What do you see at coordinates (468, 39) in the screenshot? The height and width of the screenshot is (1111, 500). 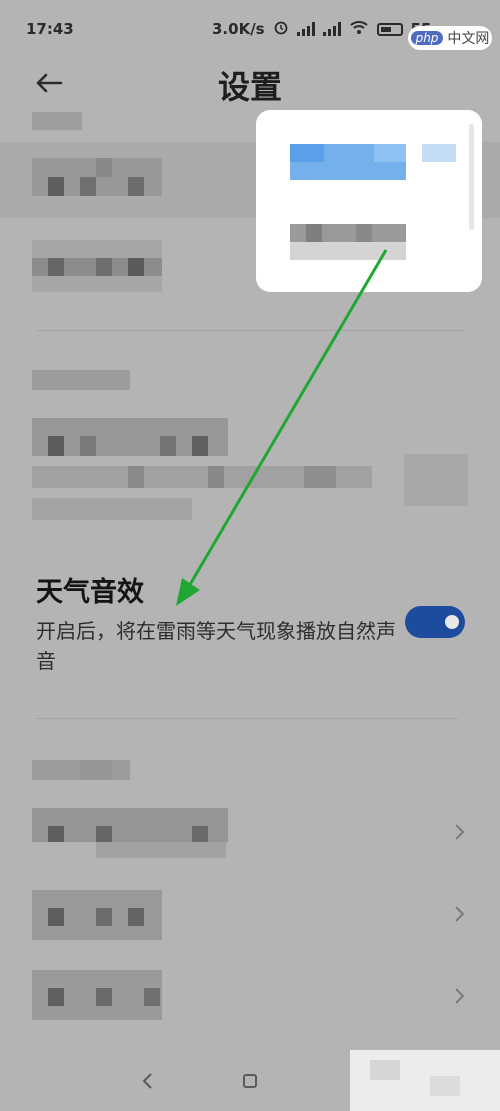 I see `watermark-text: 中文网` at bounding box center [468, 39].